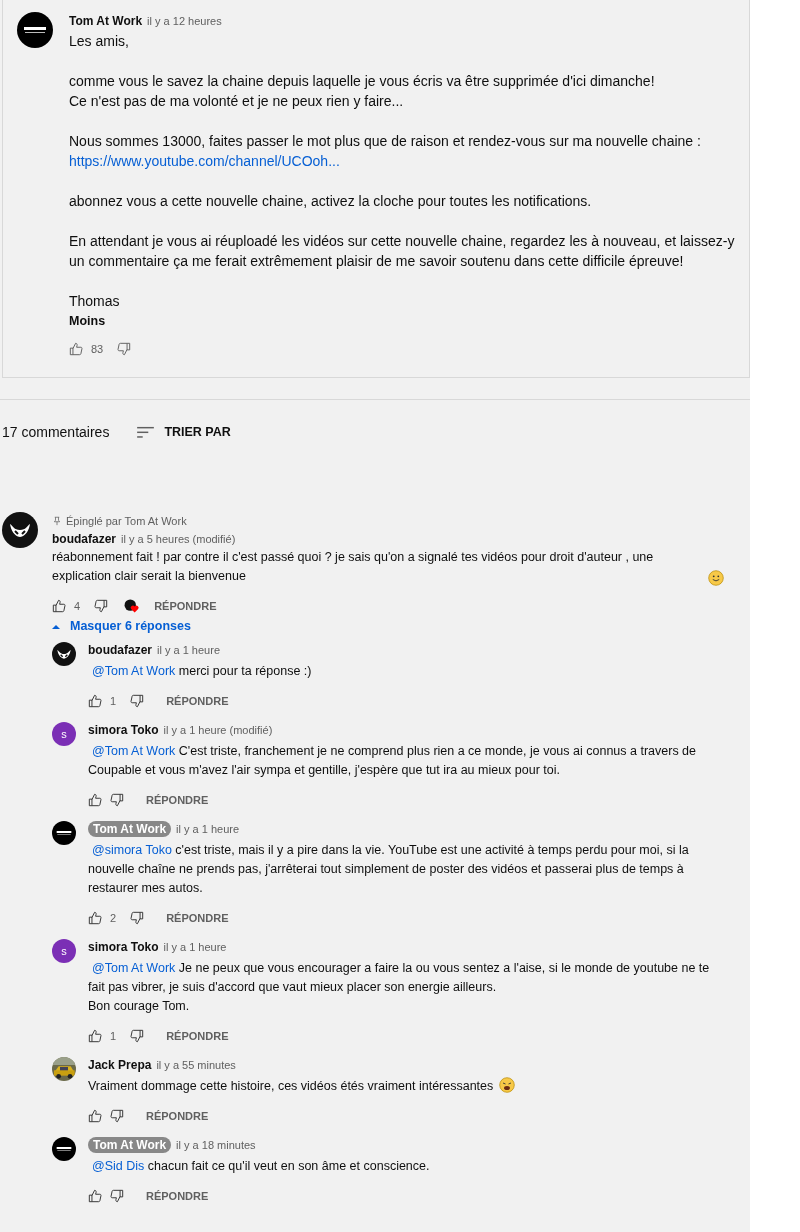  Describe the element at coordinates (121, 626) in the screenshot. I see `hide-replies-button: Masquer 6 réponses` at that location.